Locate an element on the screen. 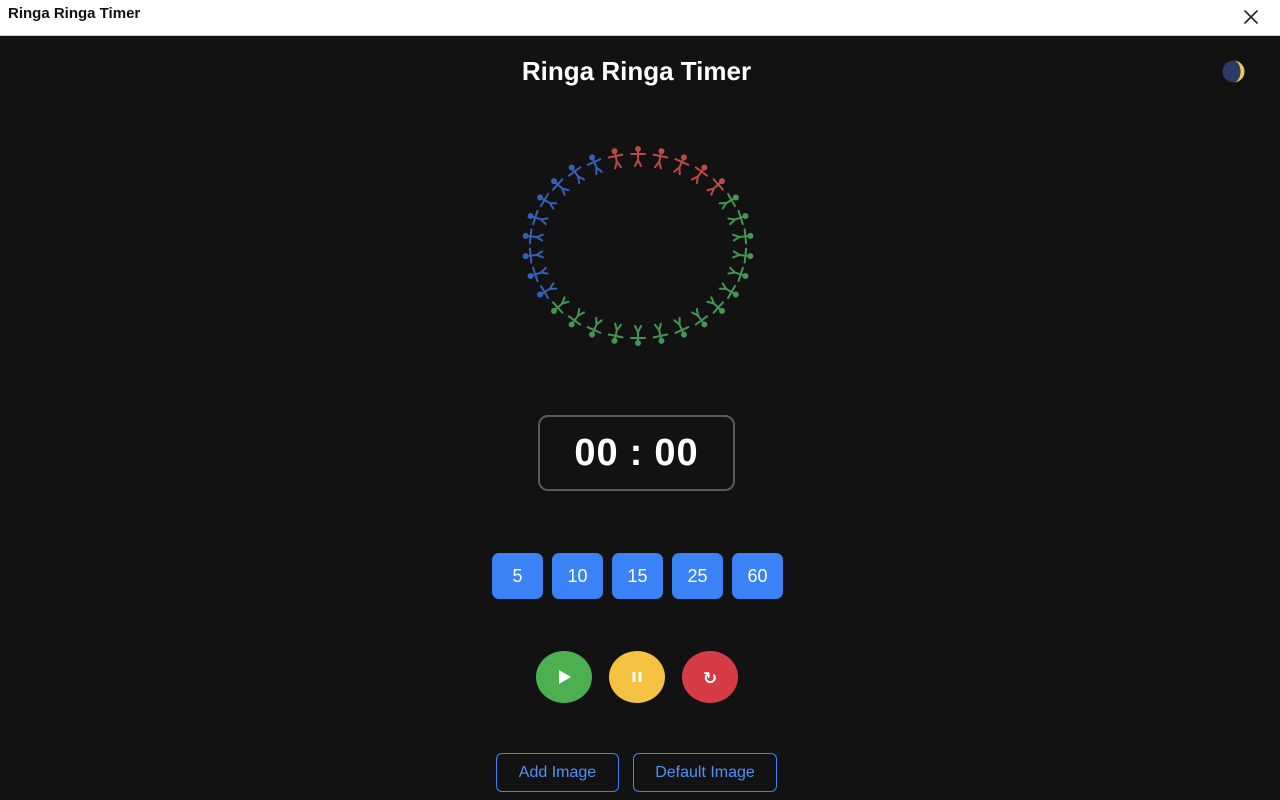 Image resolution: width=1280 pixels, height=800 pixels. default-image-button: Default Image is located at coordinates (705, 772).